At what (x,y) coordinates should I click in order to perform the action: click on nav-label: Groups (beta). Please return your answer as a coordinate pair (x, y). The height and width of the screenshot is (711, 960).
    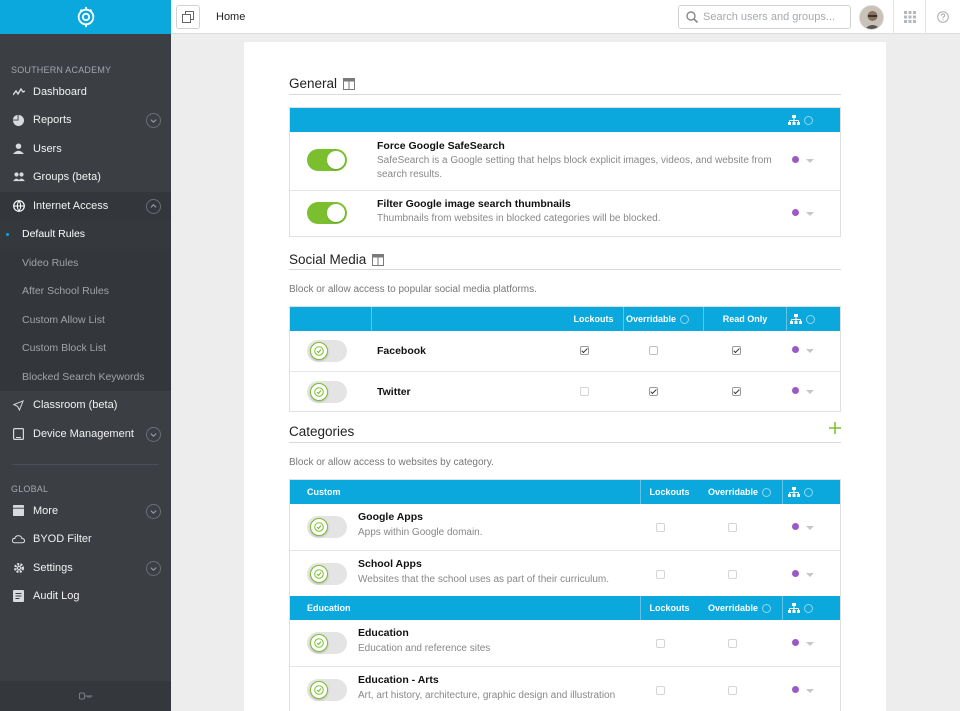
    Looking at the image, I should click on (67, 177).